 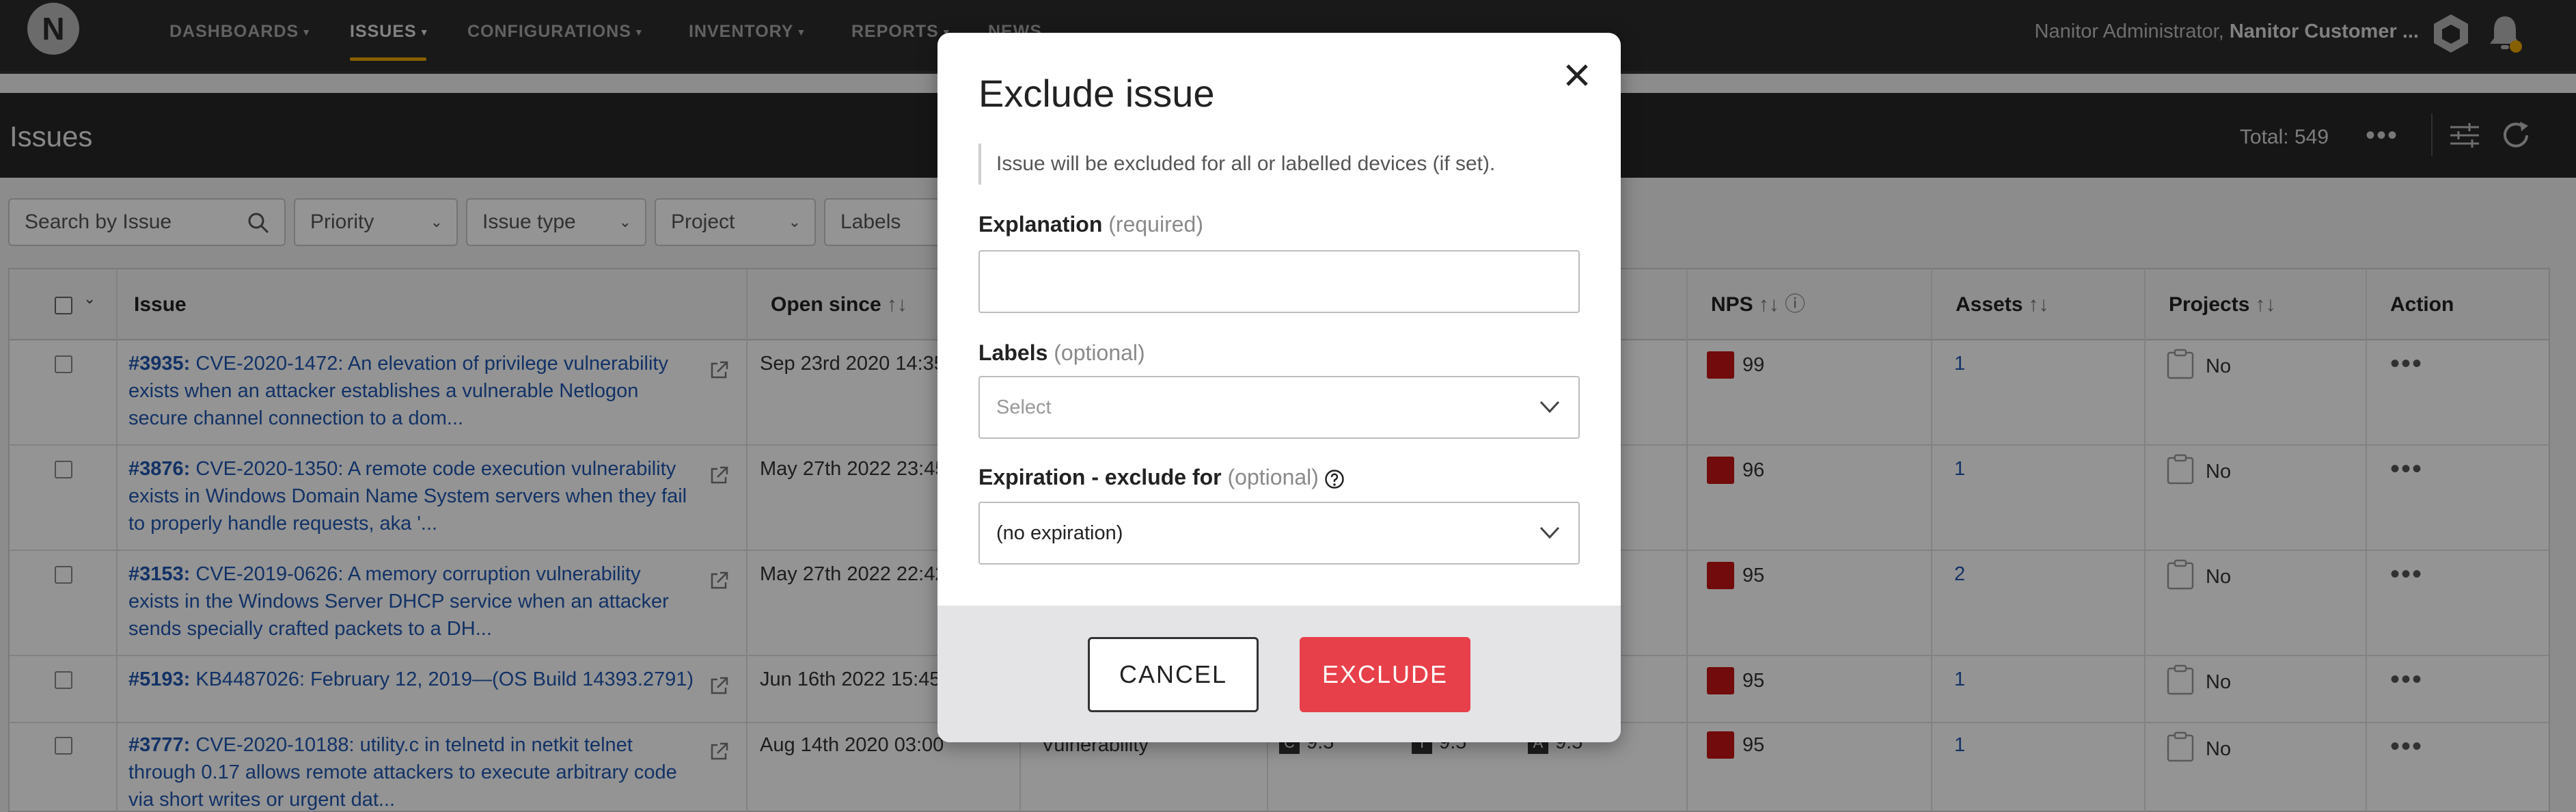 I want to click on labels-label: Labels (optional), so click(x=1061, y=353).